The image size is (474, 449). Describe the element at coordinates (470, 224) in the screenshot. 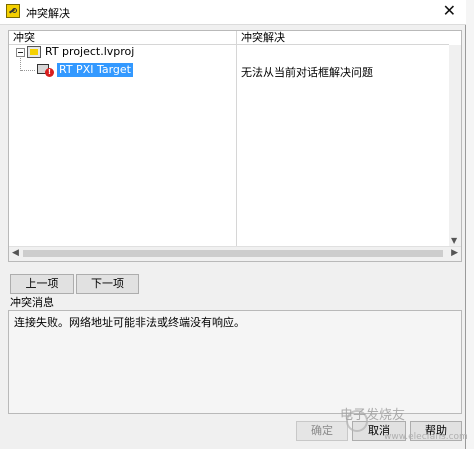

I see `background-strip-right` at that location.